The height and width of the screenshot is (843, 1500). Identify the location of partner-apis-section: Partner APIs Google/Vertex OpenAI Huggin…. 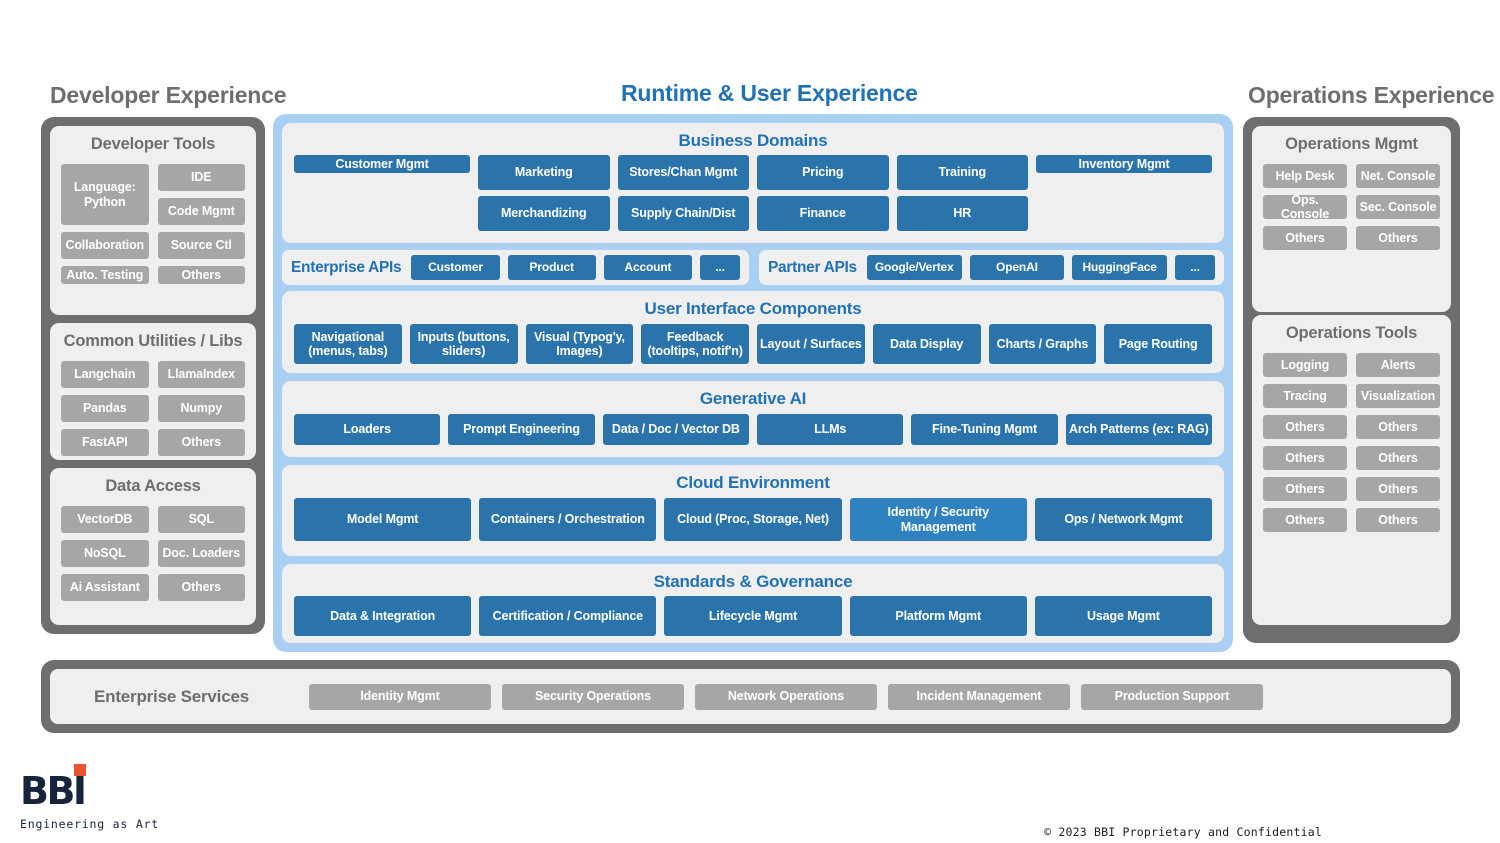
(991, 267).